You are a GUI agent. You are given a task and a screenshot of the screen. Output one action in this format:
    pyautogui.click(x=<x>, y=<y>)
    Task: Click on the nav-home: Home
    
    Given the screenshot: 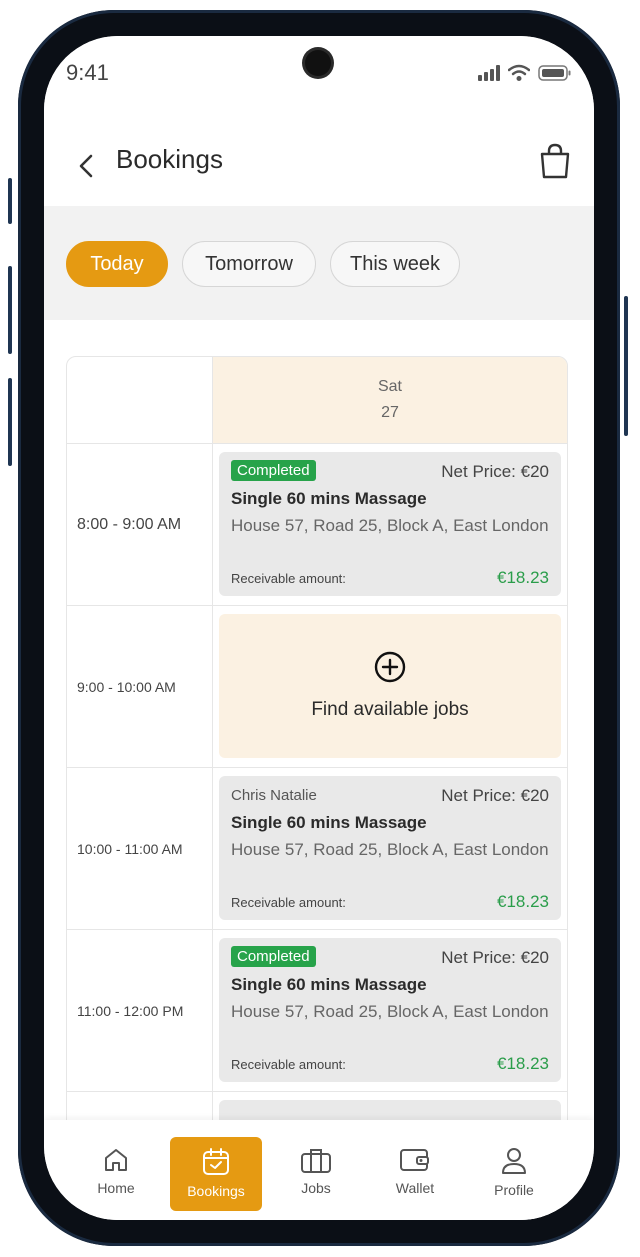 What is the action you would take?
    pyautogui.click(x=116, y=1173)
    